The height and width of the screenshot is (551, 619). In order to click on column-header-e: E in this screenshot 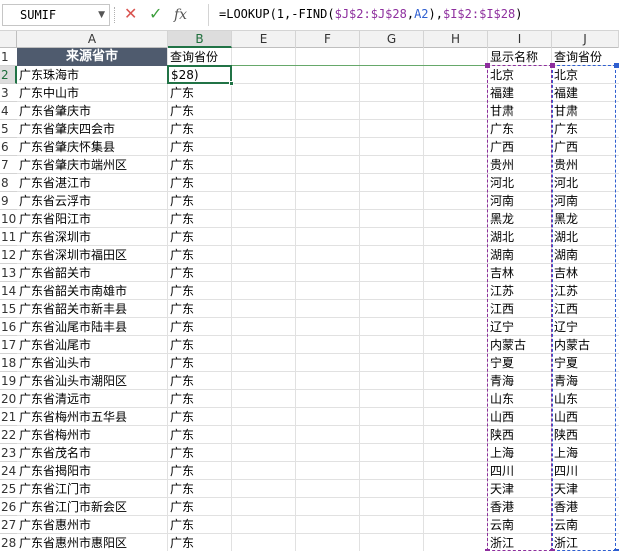, I will do `click(264, 39)`.